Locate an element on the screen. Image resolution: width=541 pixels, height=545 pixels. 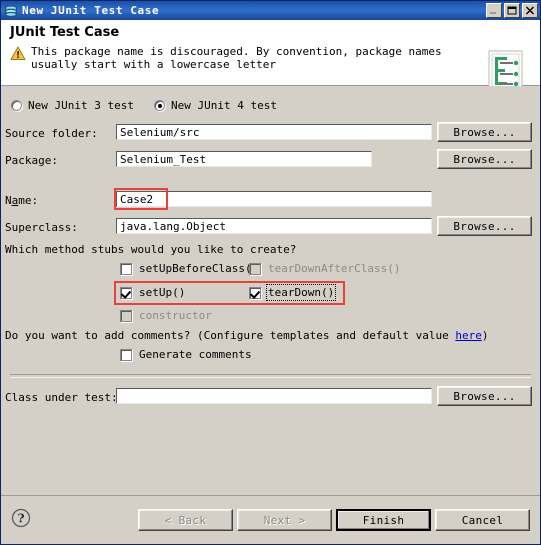
junit4-radio-row: New JUnit 4 test is located at coordinates (215, 105).